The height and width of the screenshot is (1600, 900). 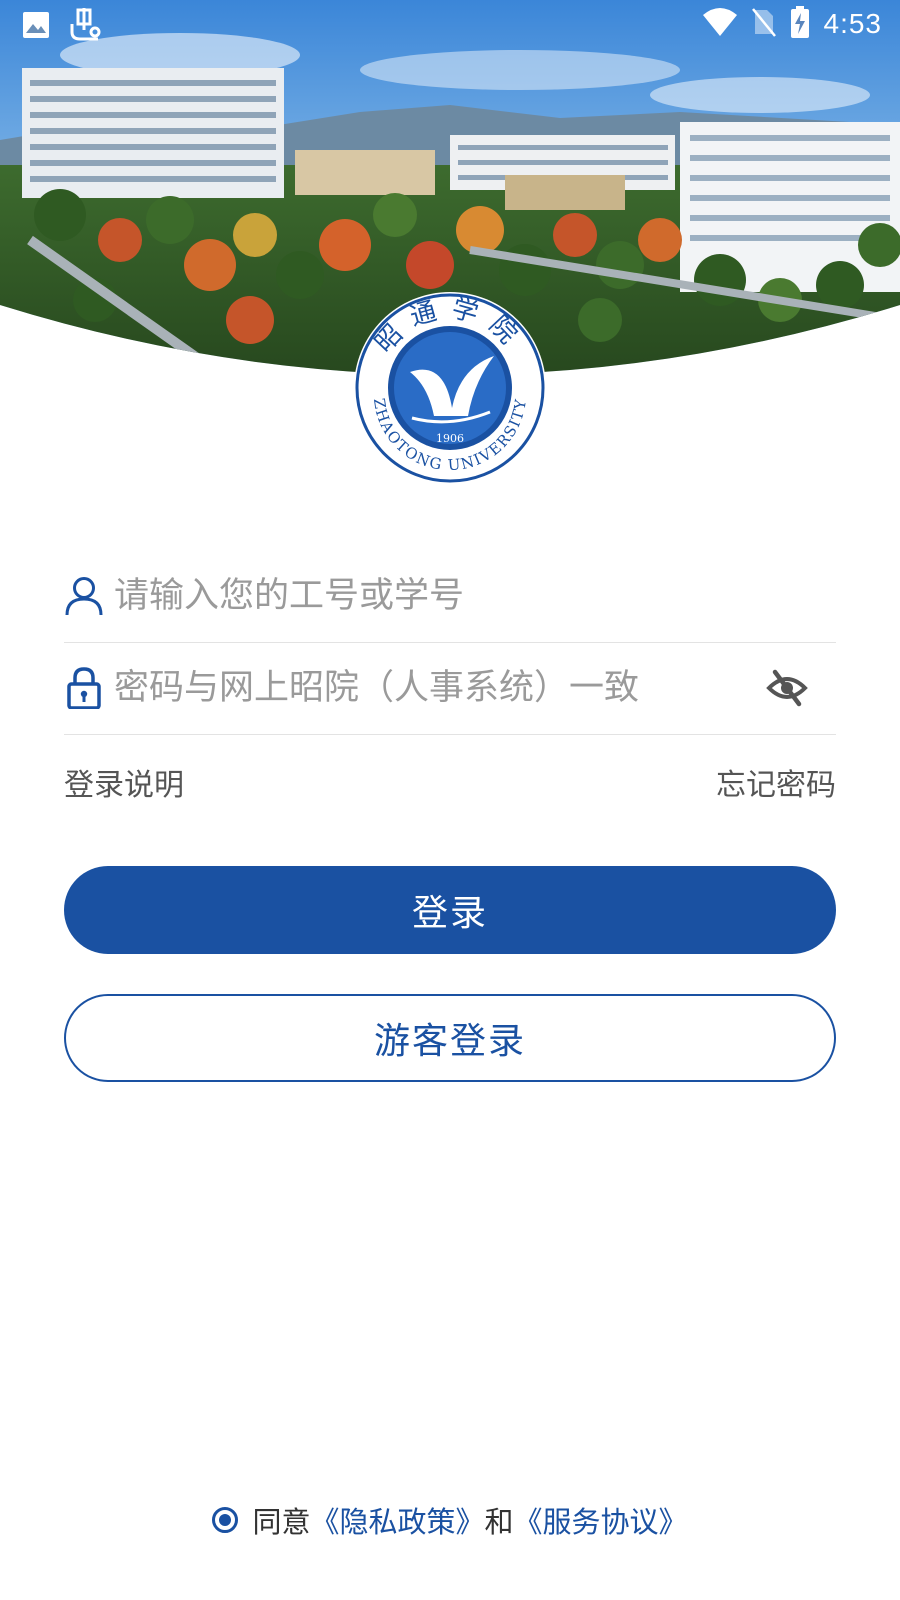 What do you see at coordinates (763, 24) in the screenshot?
I see `no-sim-icon` at bounding box center [763, 24].